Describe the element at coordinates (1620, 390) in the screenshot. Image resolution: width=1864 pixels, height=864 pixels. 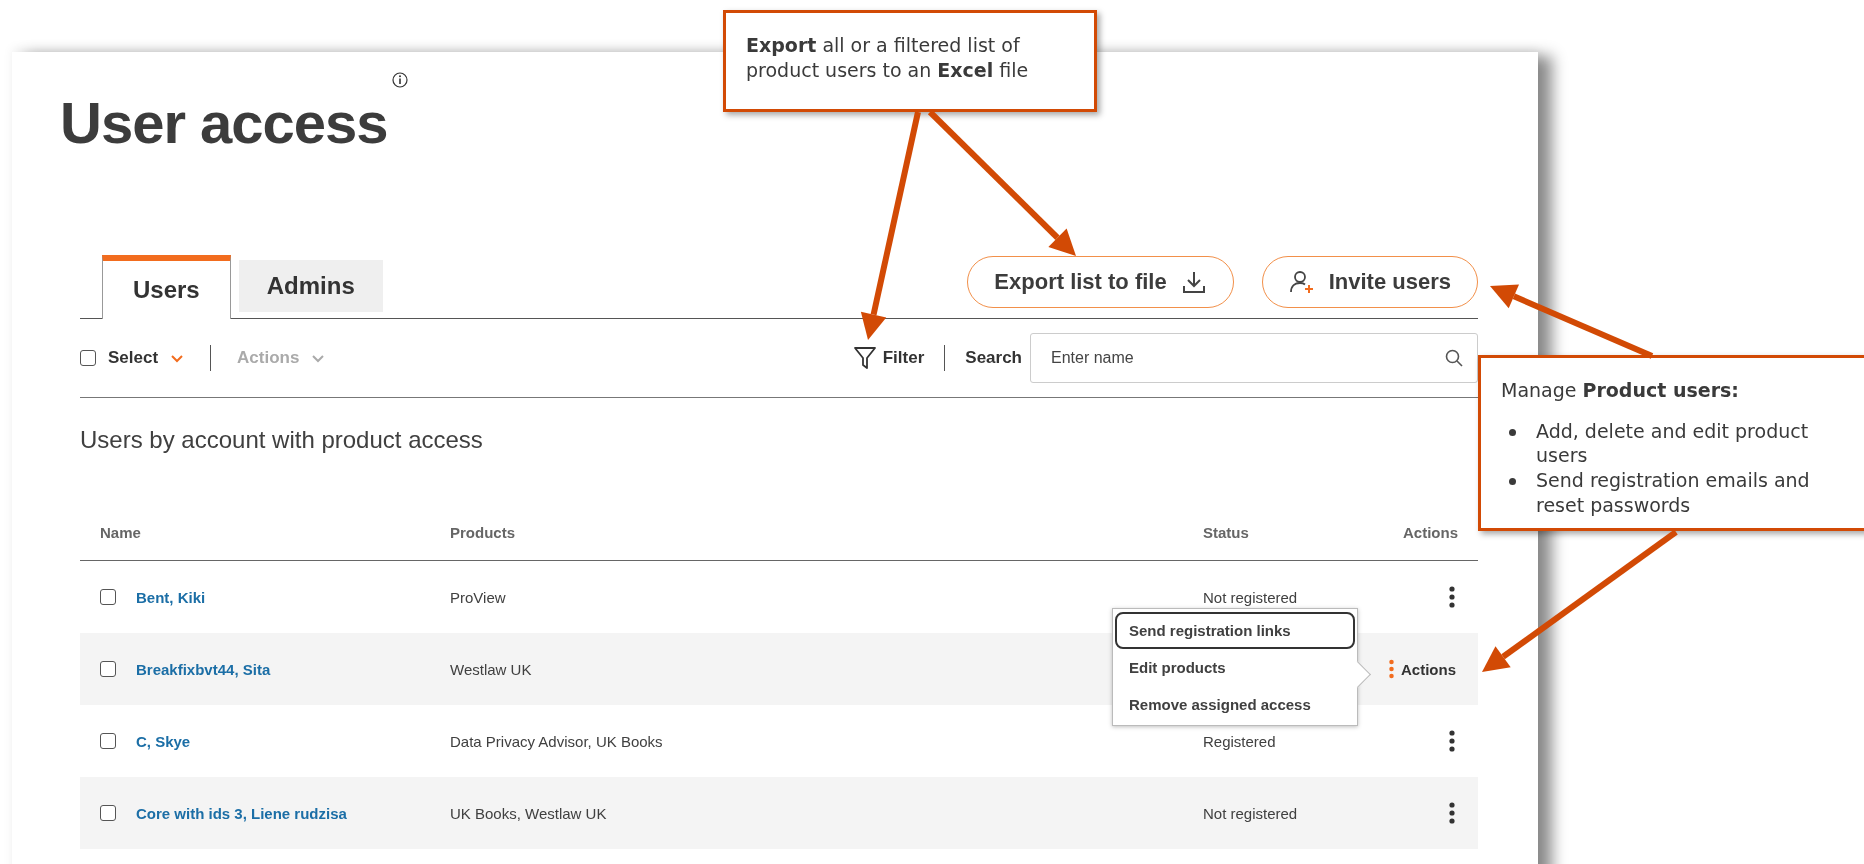
I see `callout-heading: Manage Product users:` at that location.